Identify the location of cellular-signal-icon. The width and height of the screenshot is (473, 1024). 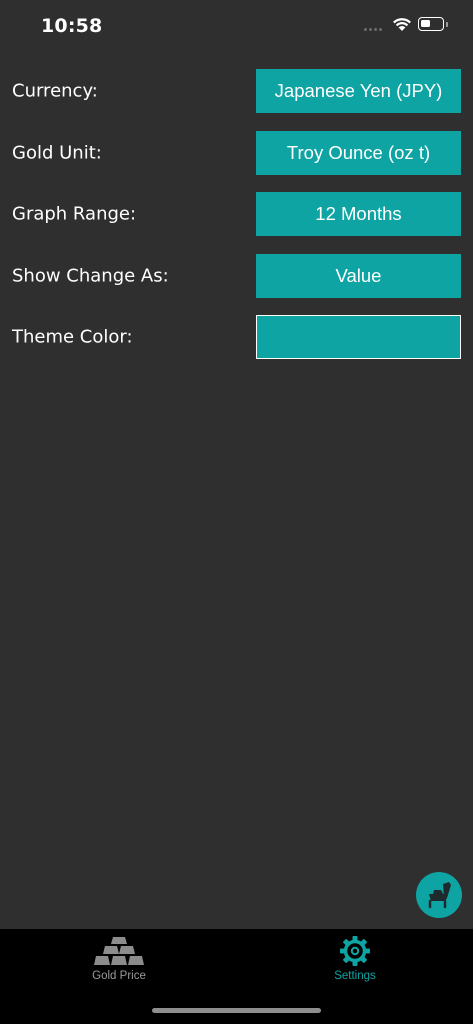
(373, 29).